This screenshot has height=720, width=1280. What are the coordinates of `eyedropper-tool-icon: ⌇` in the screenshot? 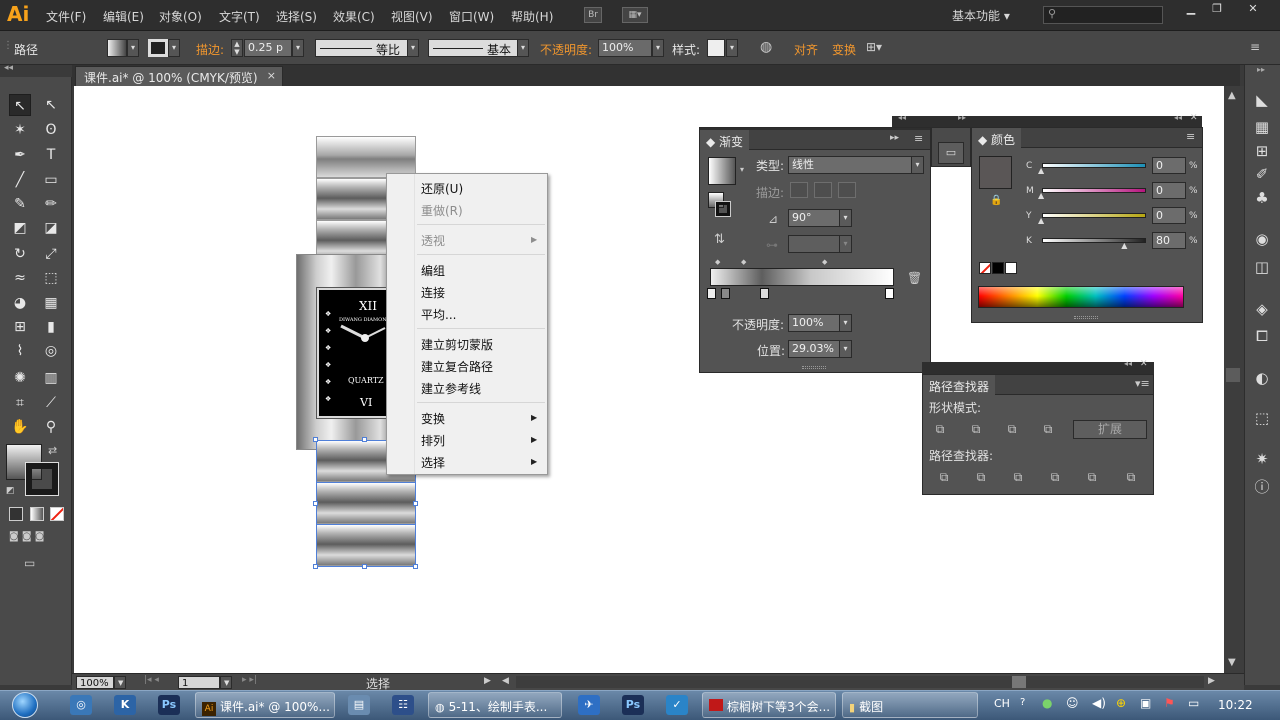 It's located at (20, 351).